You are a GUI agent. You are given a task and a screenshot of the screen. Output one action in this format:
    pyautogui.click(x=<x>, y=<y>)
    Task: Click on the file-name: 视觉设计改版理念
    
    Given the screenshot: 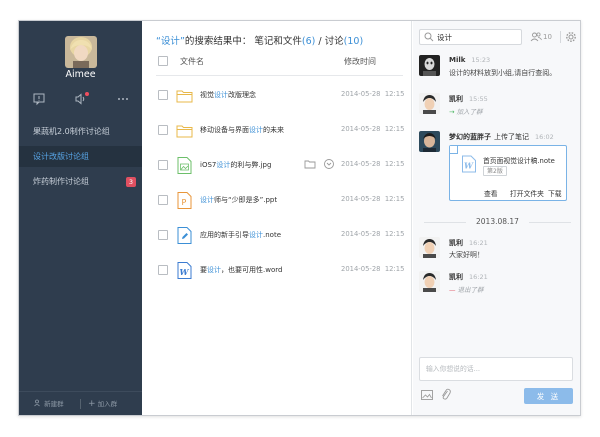 What is the action you would take?
    pyautogui.click(x=228, y=95)
    